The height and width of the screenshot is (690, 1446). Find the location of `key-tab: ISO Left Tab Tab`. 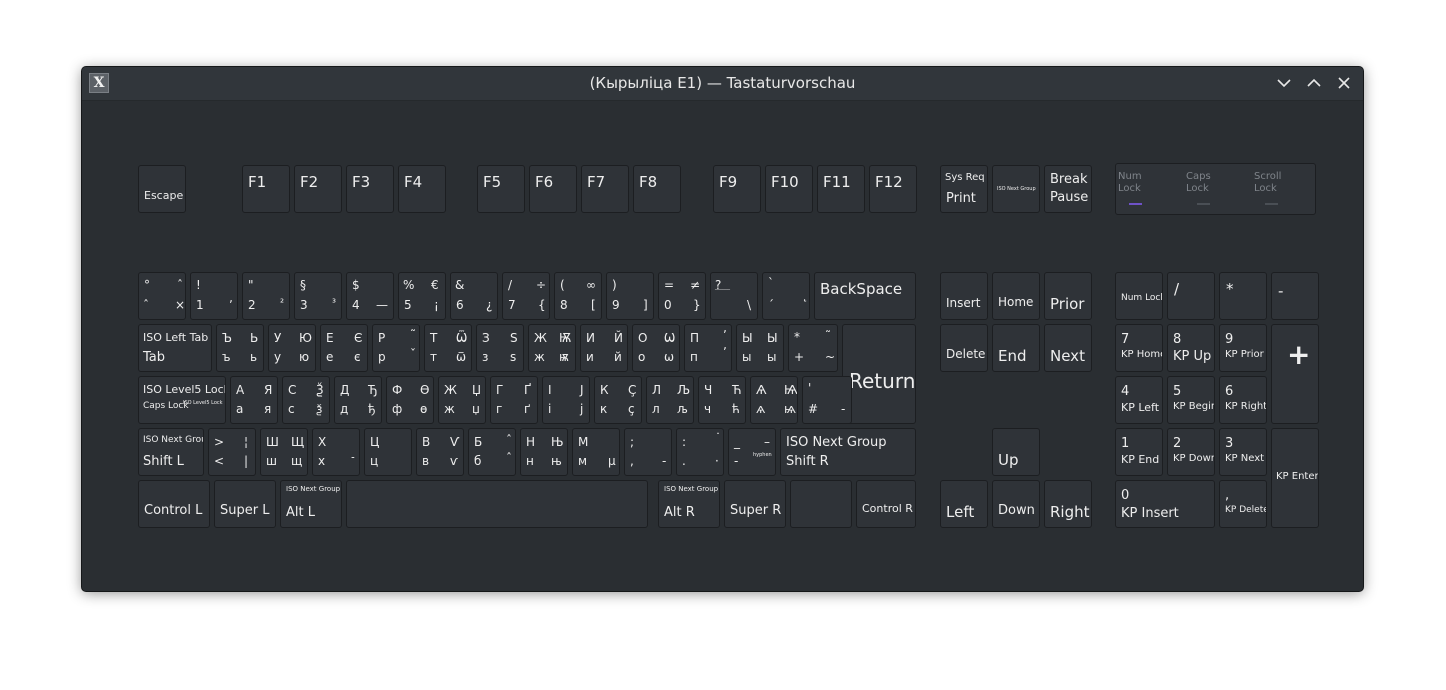

key-tab: ISO Left Tab Tab is located at coordinates (175, 348).